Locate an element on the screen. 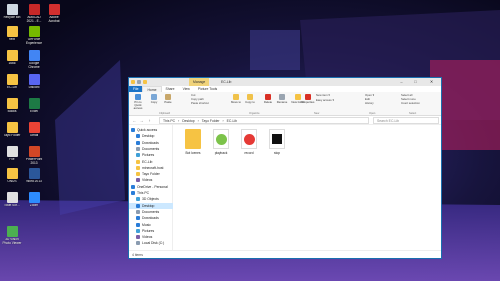  invert-selection-button: Invert selection is located at coordinates (410, 103).